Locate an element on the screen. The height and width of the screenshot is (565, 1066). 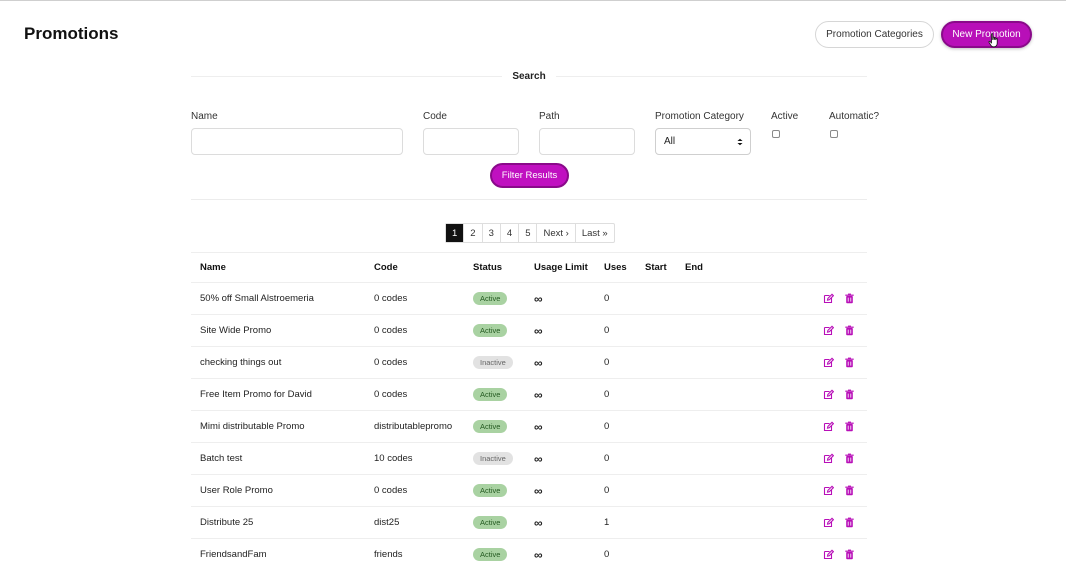
page-5-button: 5 is located at coordinates (527, 233).